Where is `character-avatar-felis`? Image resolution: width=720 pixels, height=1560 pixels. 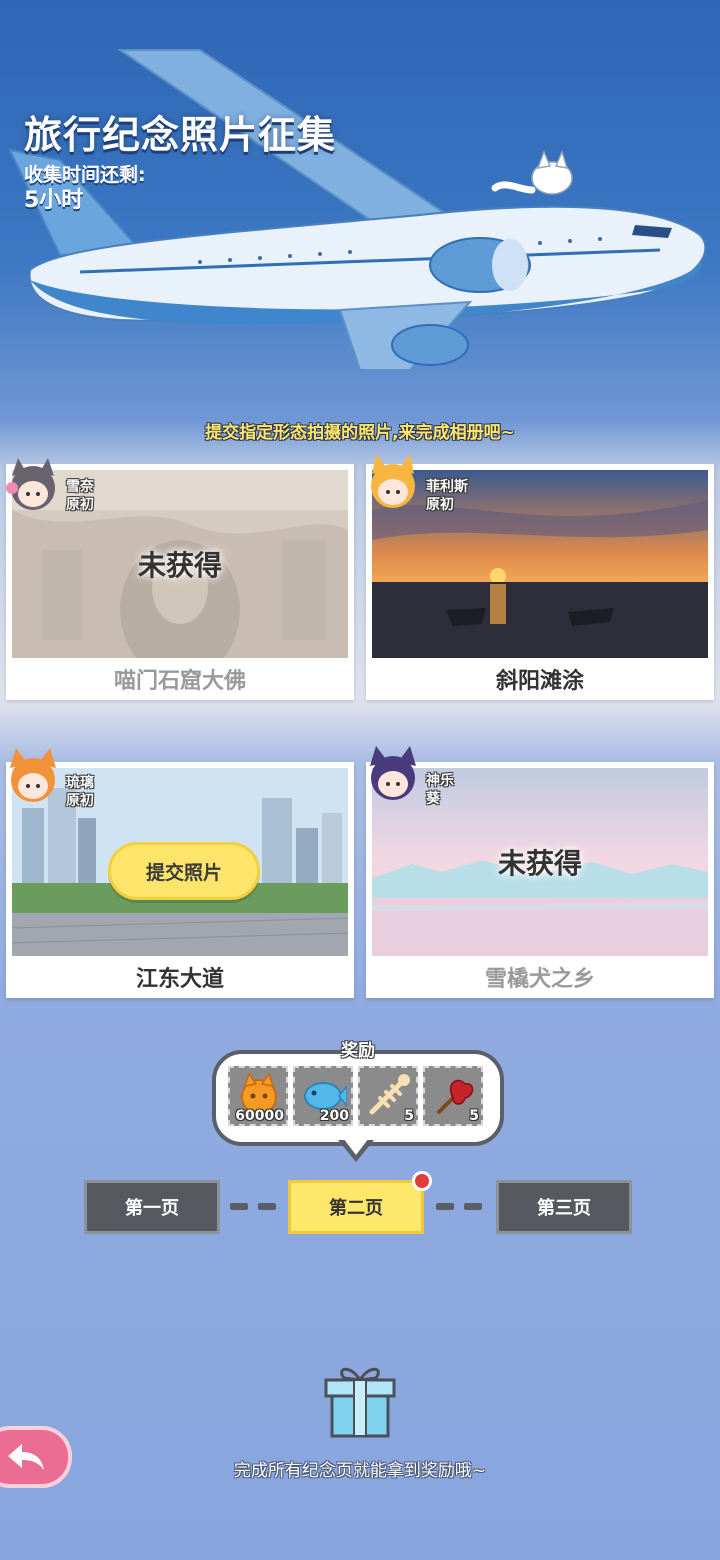
character-avatar-felis is located at coordinates (393, 483).